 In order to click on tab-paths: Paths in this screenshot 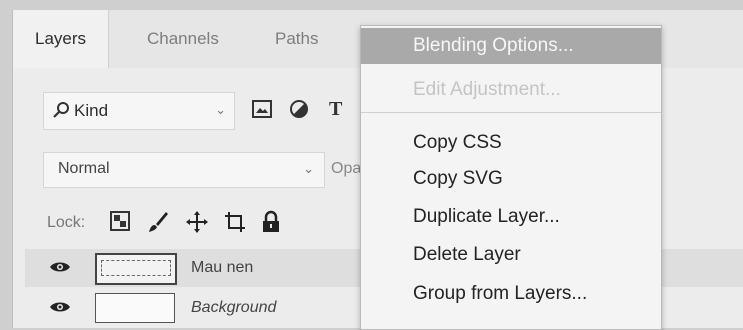, I will do `click(296, 39)`.